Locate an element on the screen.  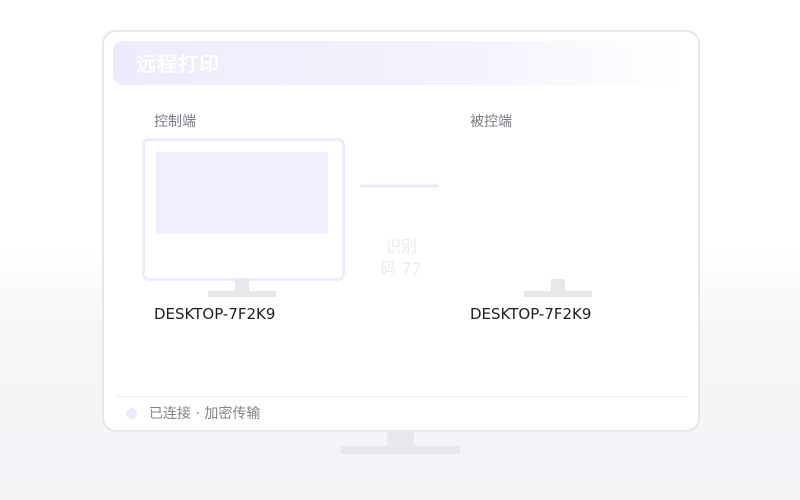
controlled-label: 被控端 is located at coordinates (491, 122).